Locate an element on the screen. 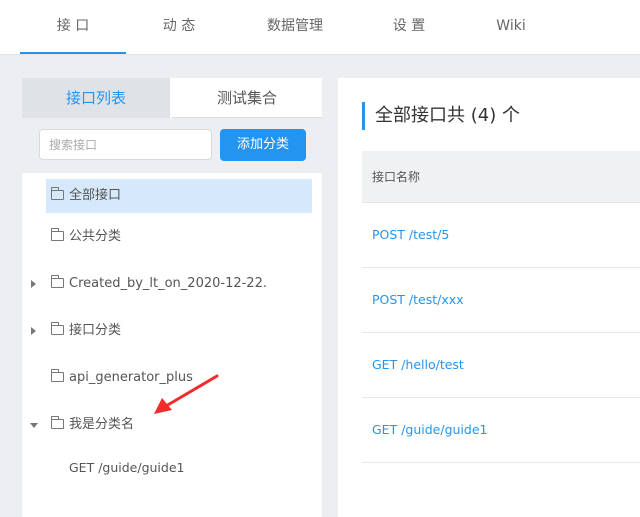 This screenshot has height=517, width=640. tree-item-all-interfaces: 全部接口 is located at coordinates (172, 196).